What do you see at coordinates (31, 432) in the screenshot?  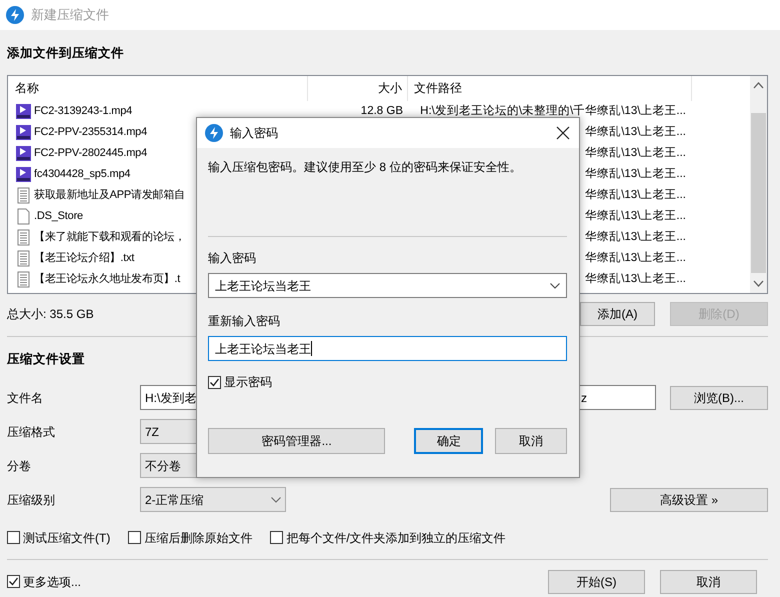 I see `field-label: 压缩格式` at bounding box center [31, 432].